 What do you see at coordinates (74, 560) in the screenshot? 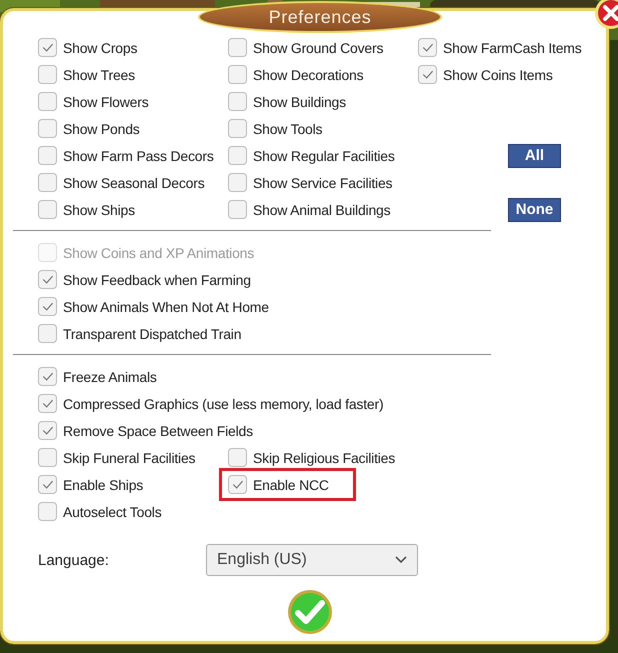
I see `language-label: Language:` at bounding box center [74, 560].